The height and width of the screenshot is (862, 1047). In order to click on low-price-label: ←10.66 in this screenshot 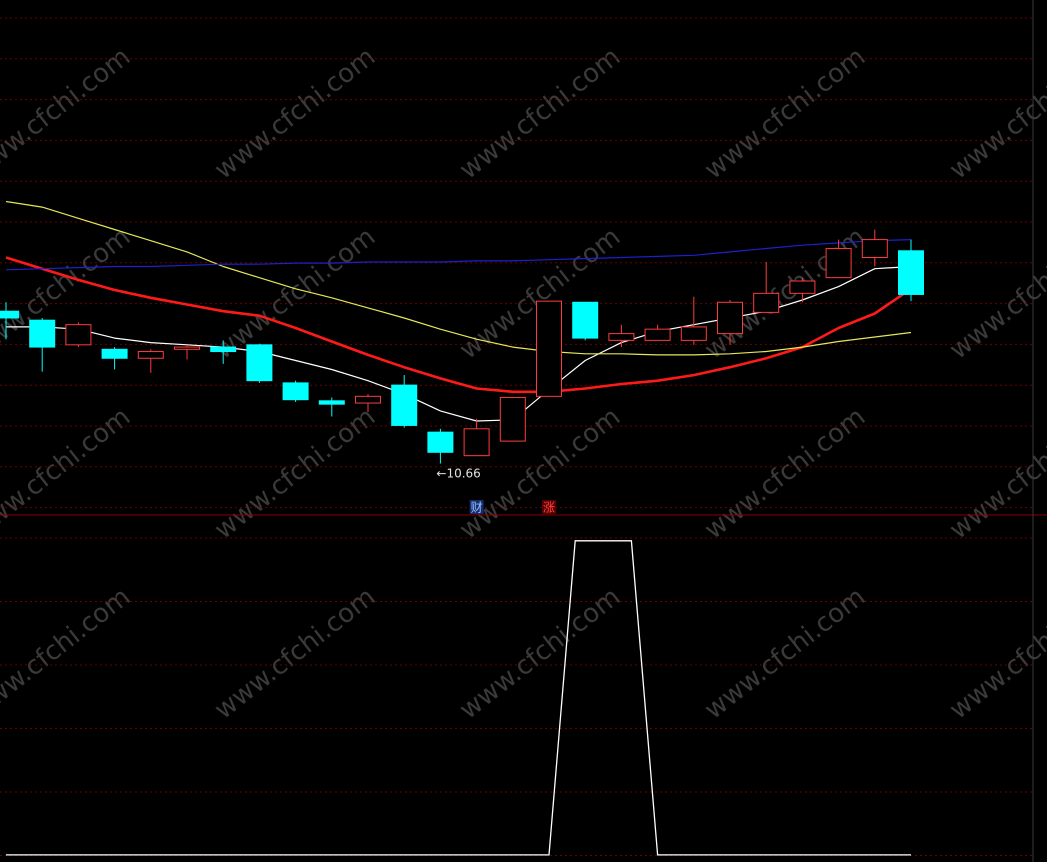, I will do `click(458, 474)`.